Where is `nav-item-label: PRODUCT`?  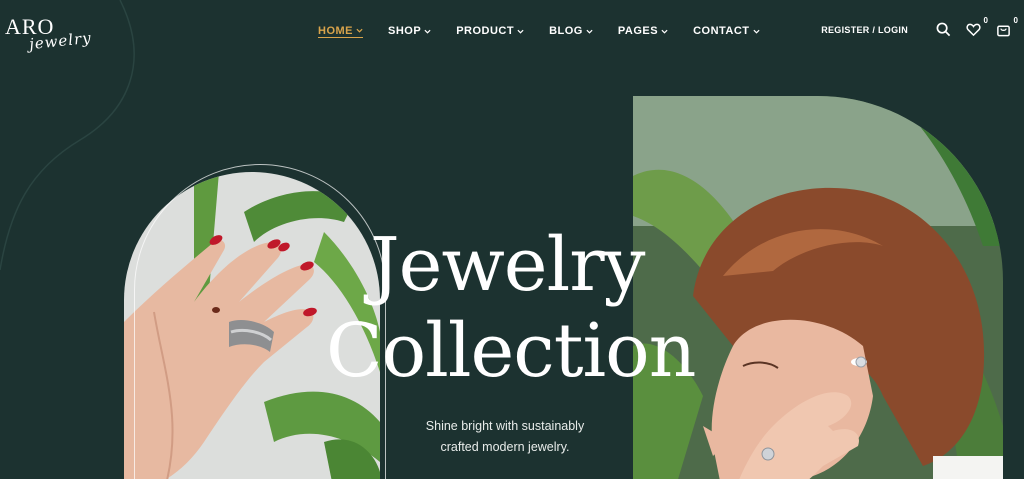
nav-item-label: PRODUCT is located at coordinates (485, 31).